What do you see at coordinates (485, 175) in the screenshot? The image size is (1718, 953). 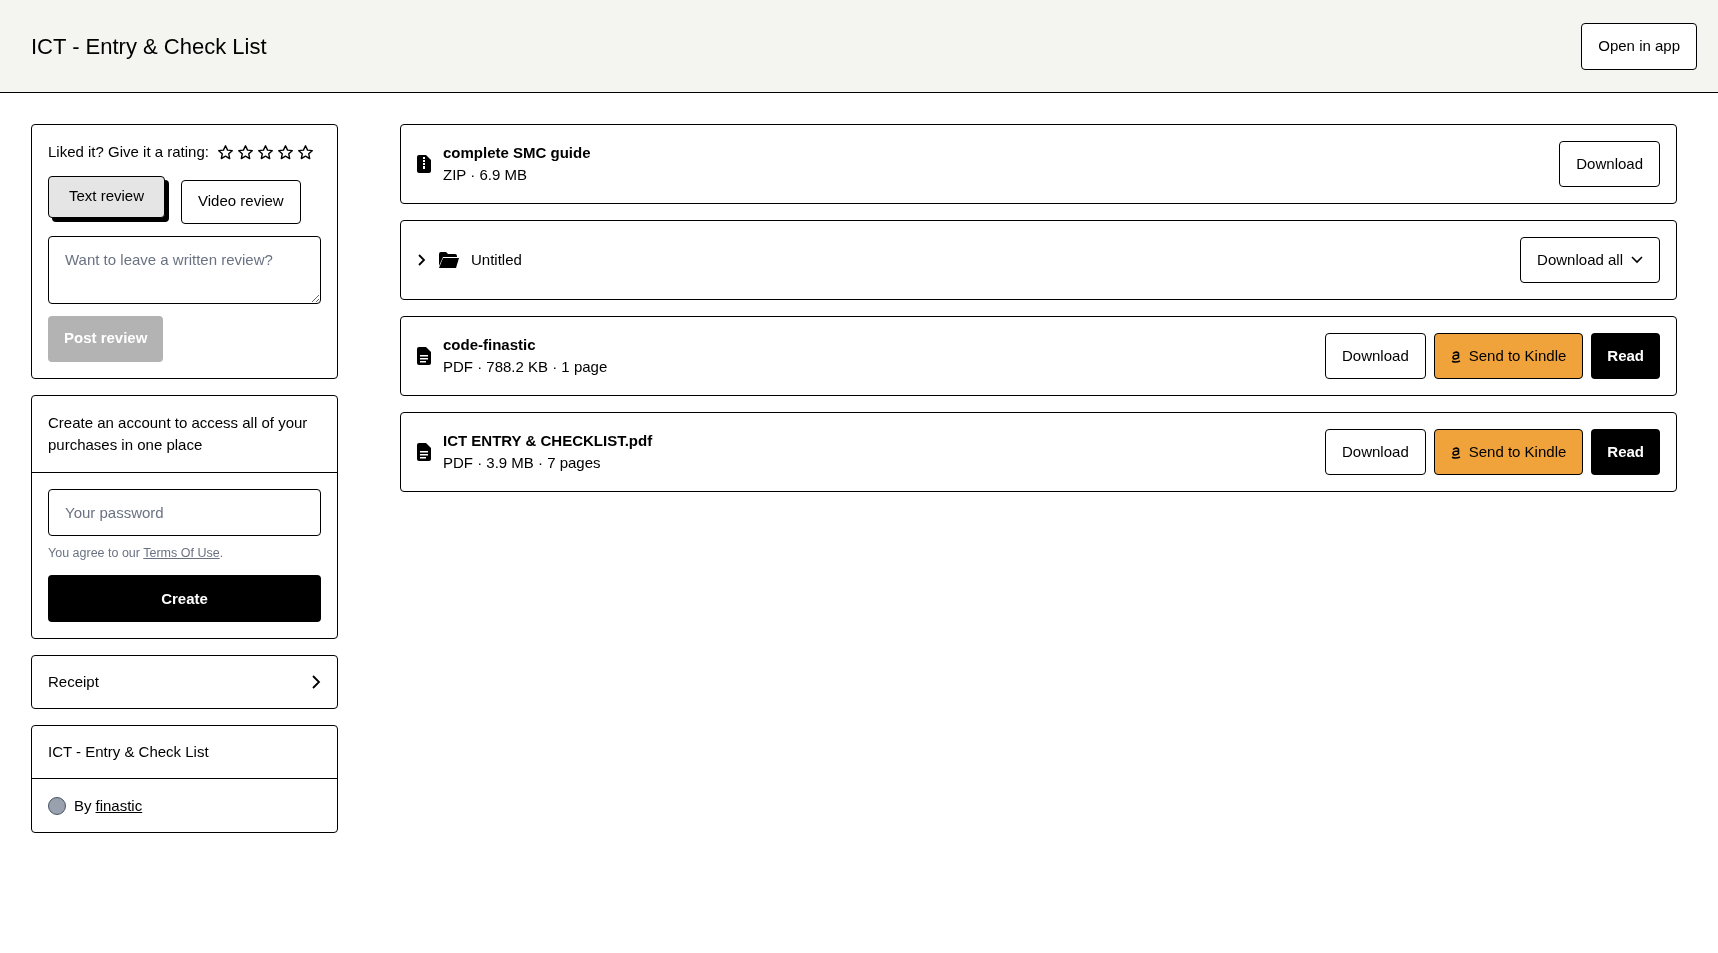 I see `file-meta: ZIP · 6.9 MB` at bounding box center [485, 175].